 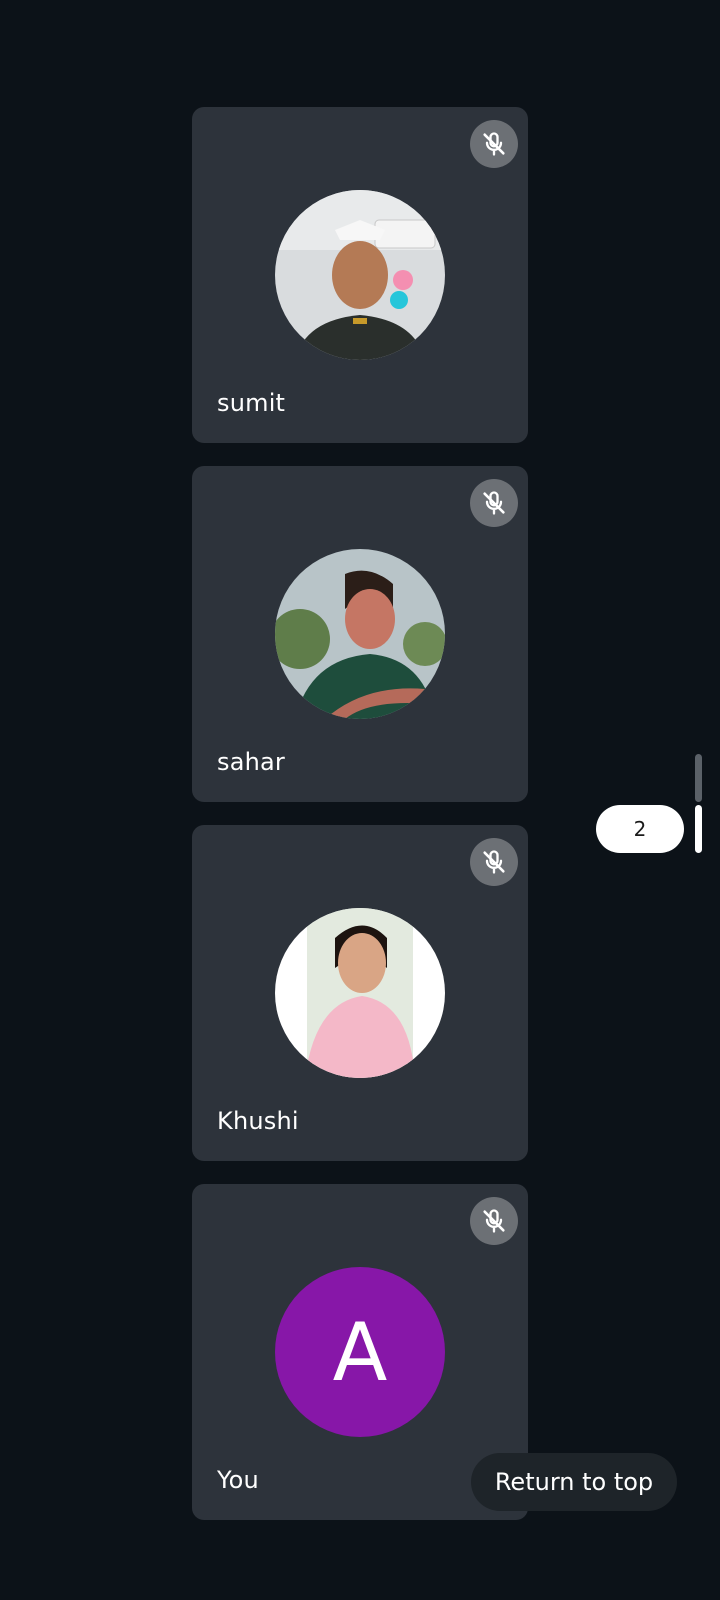 I want to click on participant-tile-sahar: sahar, so click(x=360, y=634).